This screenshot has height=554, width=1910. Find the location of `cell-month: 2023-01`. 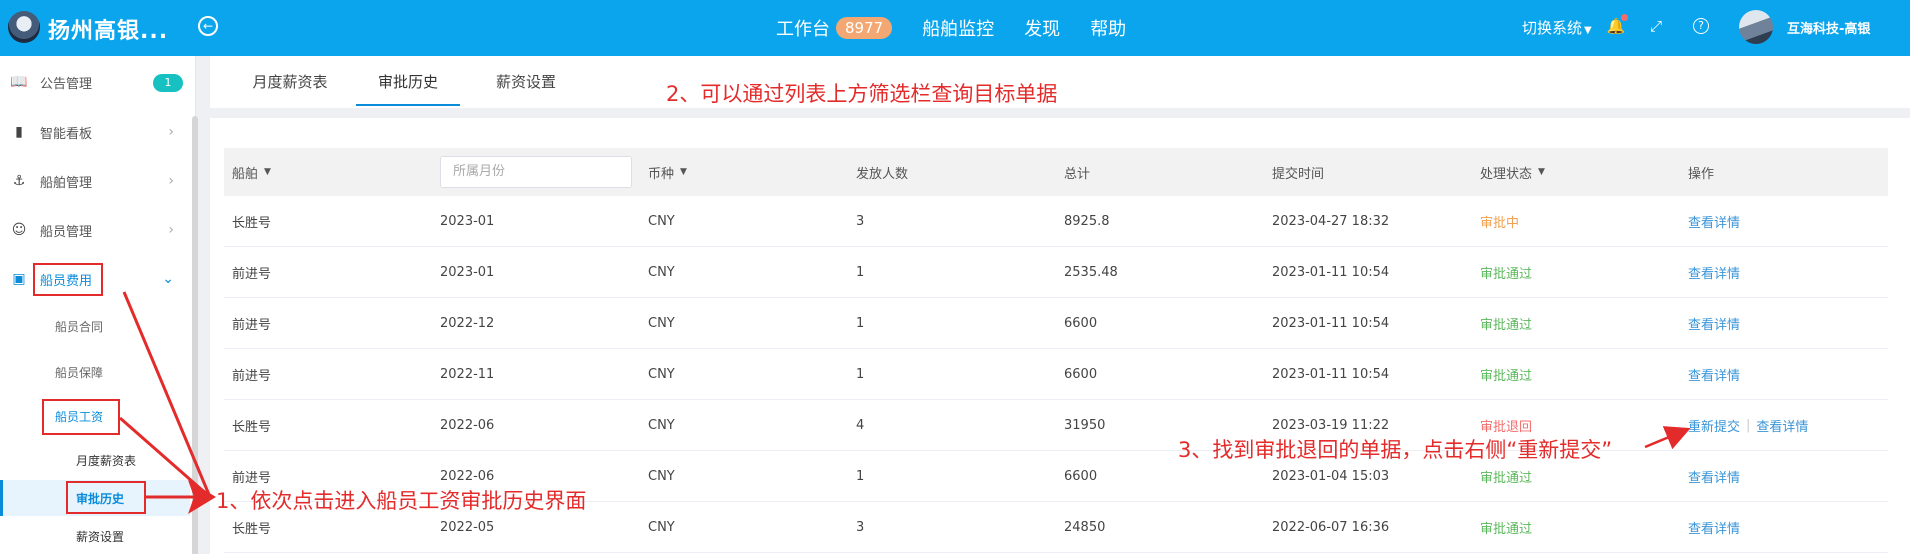

cell-month: 2023-01 is located at coordinates (467, 221).